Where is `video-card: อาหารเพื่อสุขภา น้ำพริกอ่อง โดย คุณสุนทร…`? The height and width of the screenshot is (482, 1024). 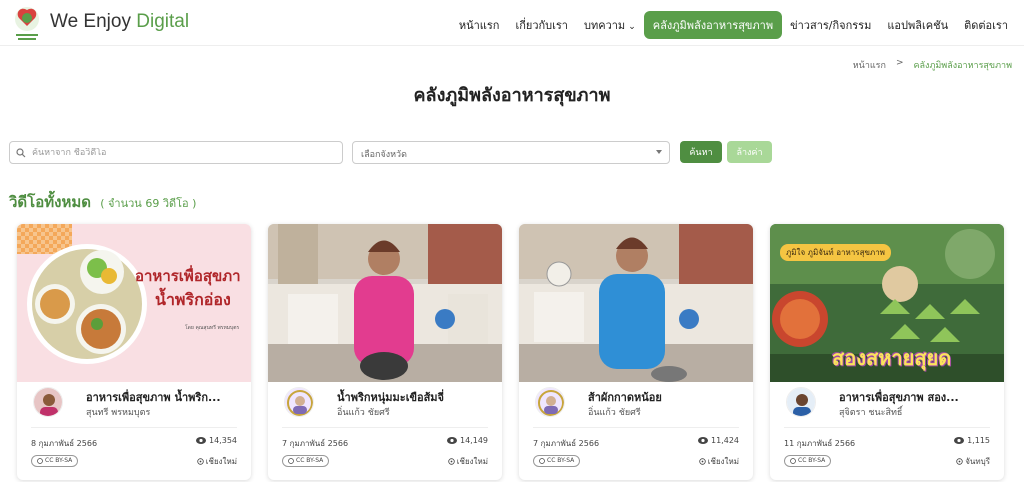
video-card: อาหารเพื่อสุขภา น้ำพริกอ่อง โดย คุณสุนทร… is located at coordinates (134, 352).